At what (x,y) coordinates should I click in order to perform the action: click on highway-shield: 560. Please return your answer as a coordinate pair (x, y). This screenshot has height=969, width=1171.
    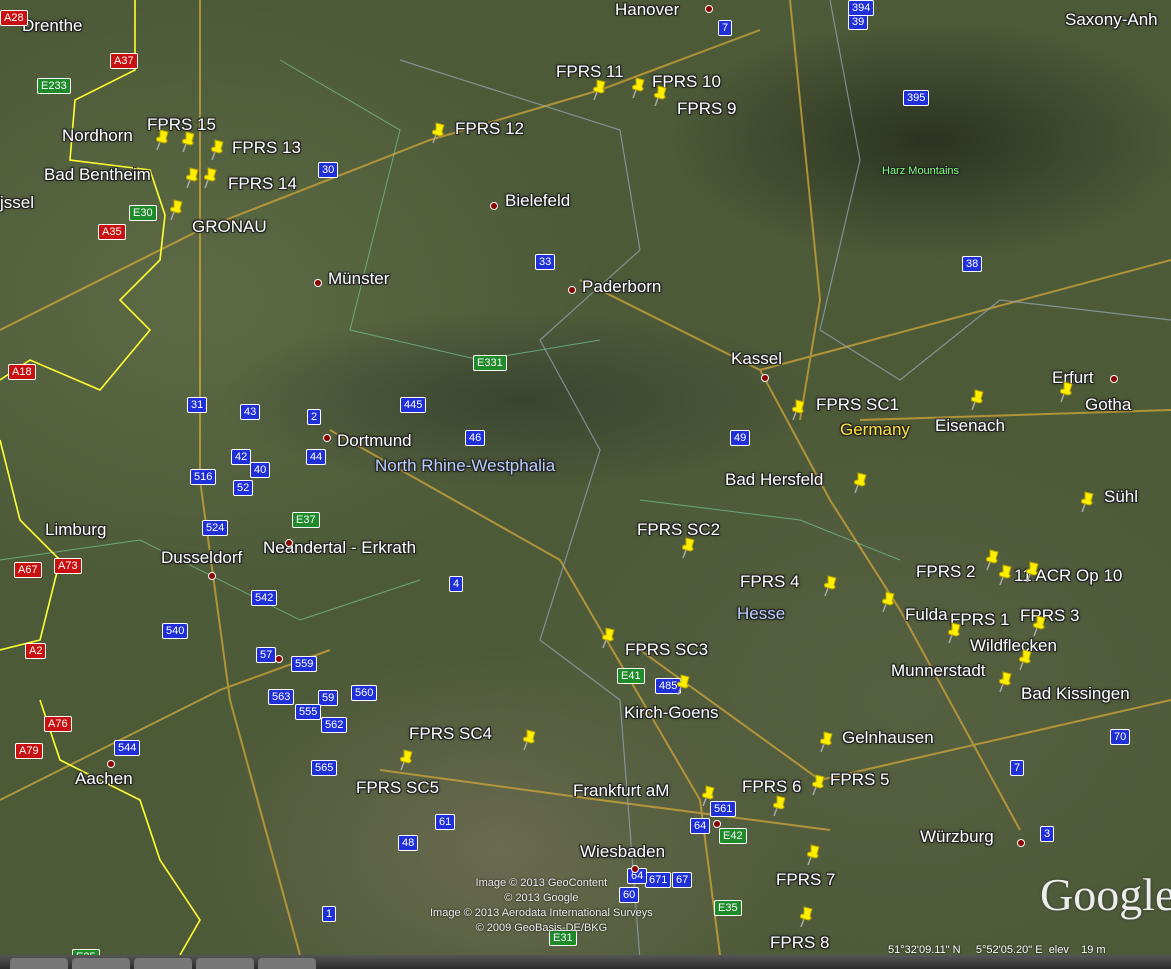
    Looking at the image, I should click on (364, 693).